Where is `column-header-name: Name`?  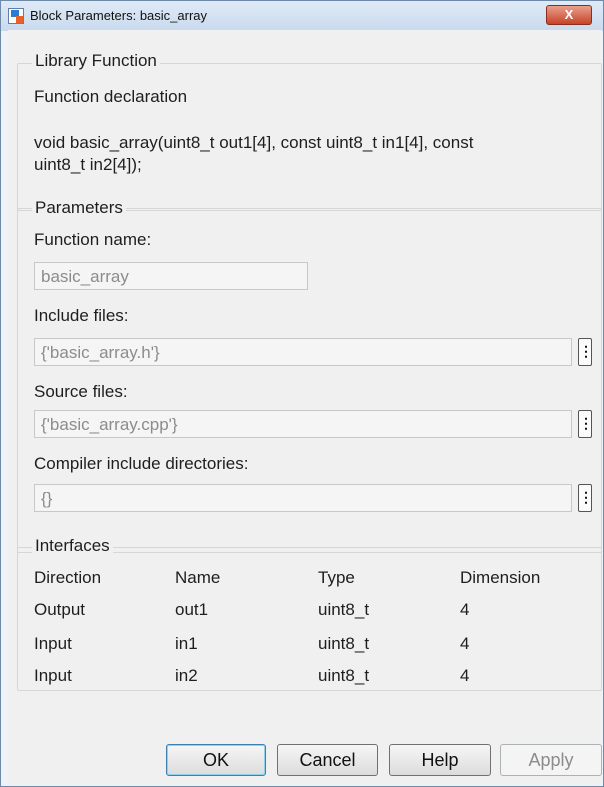 column-header-name: Name is located at coordinates (198, 577).